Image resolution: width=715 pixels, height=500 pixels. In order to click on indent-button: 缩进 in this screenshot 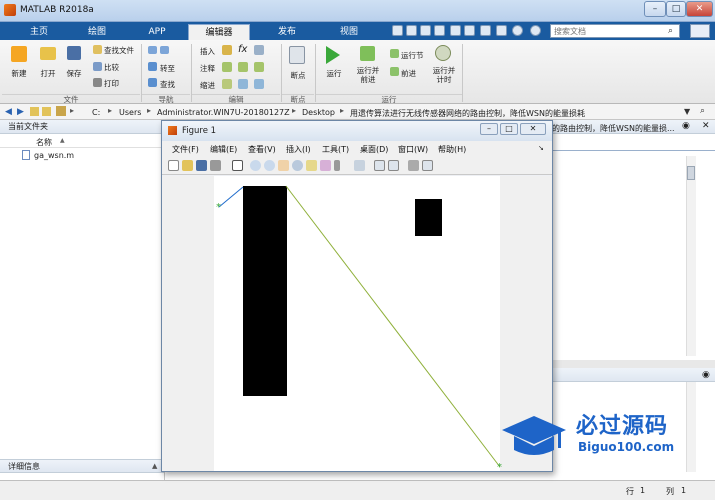, I will do `click(207, 85)`.